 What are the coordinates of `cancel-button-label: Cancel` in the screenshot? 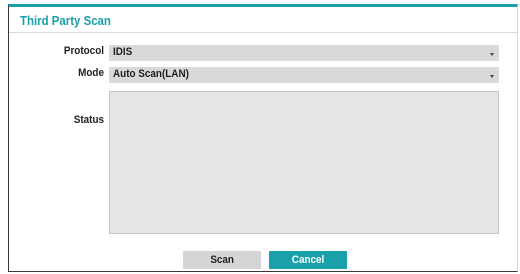 It's located at (308, 260).